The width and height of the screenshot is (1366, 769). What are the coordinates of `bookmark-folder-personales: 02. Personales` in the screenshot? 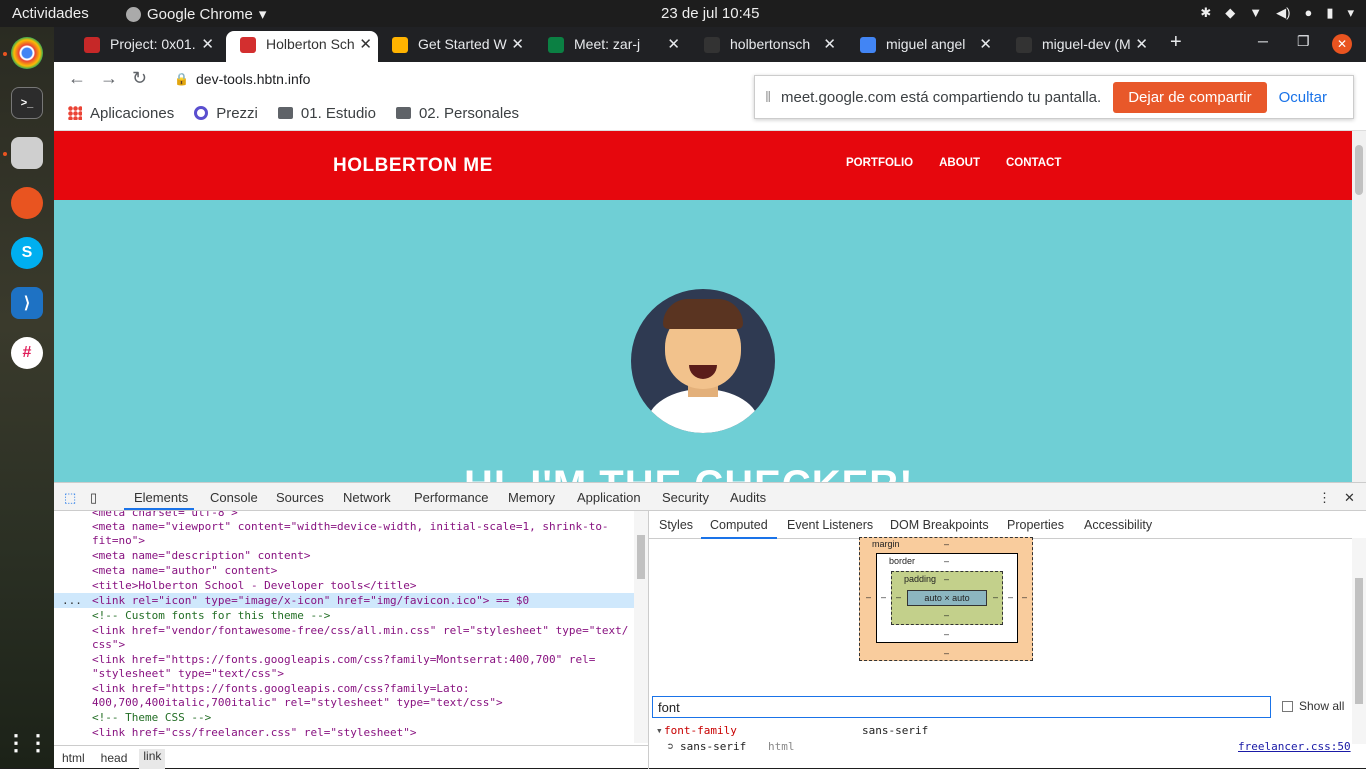 It's located at (457, 113).